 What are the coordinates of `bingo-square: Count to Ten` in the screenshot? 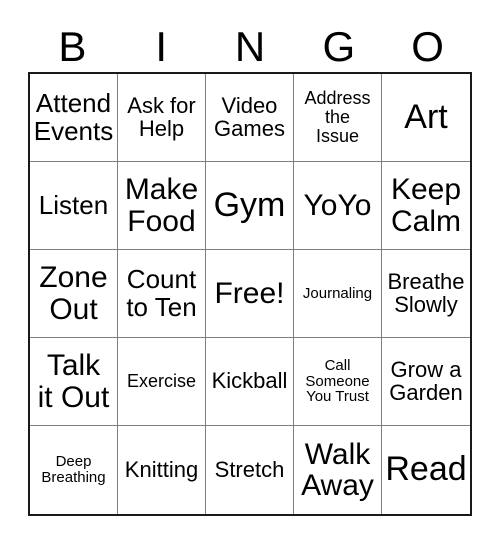 It's located at (162, 294).